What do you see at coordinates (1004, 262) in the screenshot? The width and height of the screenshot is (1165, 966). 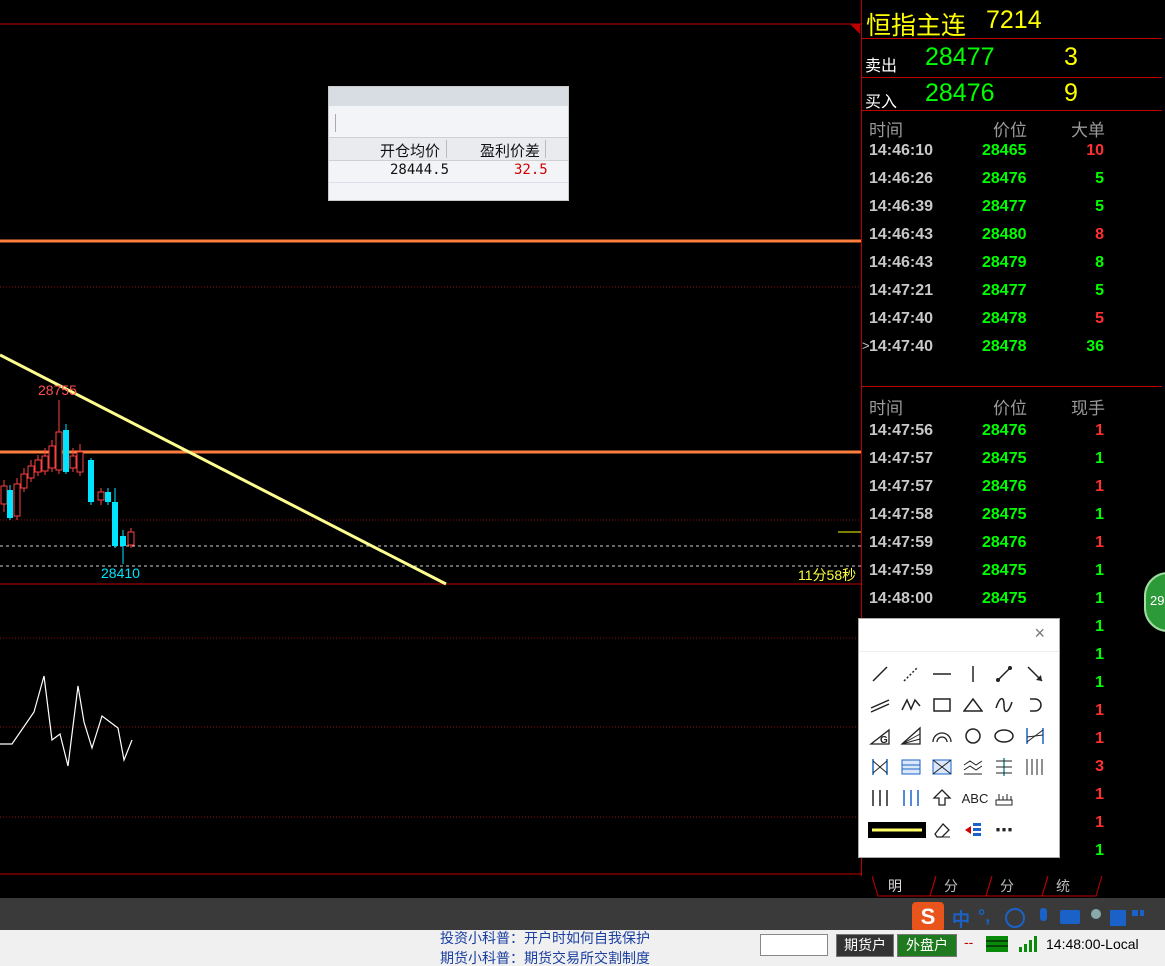 I see `block-trade-price: 28479` at bounding box center [1004, 262].